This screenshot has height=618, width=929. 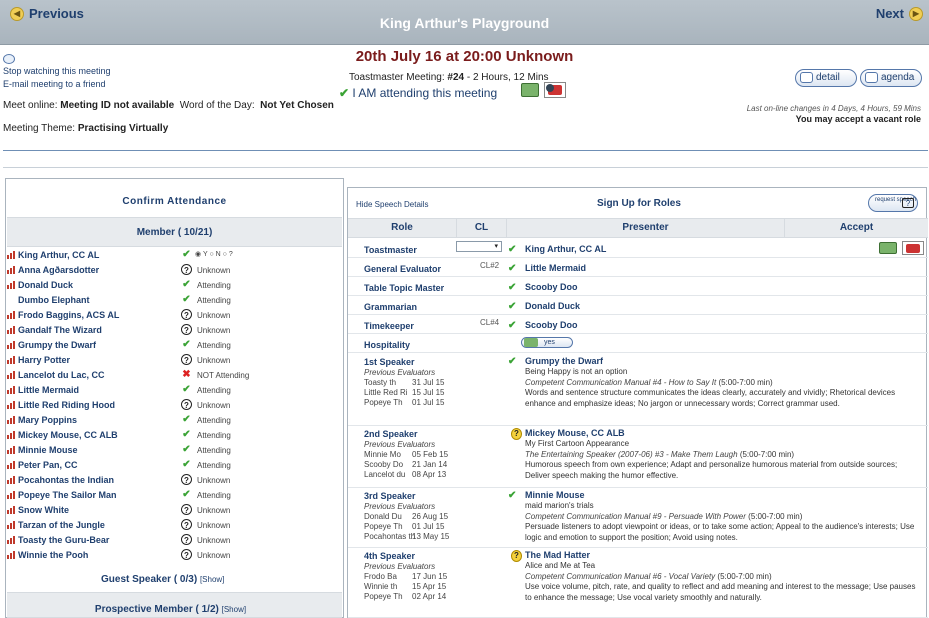 I want to click on speech-bubble-icon: ?, so click(x=908, y=203).